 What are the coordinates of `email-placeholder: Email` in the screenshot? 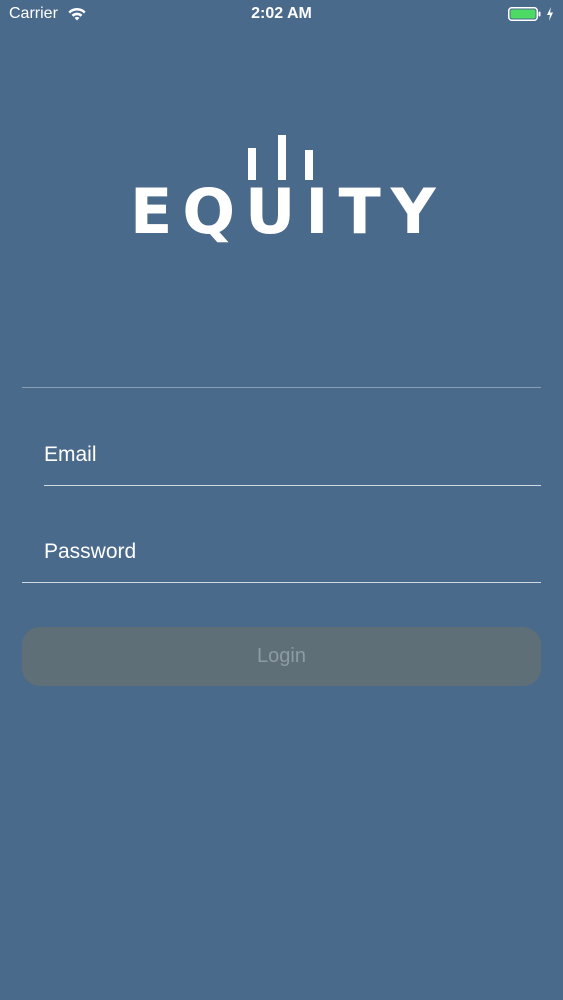 It's located at (70, 454).